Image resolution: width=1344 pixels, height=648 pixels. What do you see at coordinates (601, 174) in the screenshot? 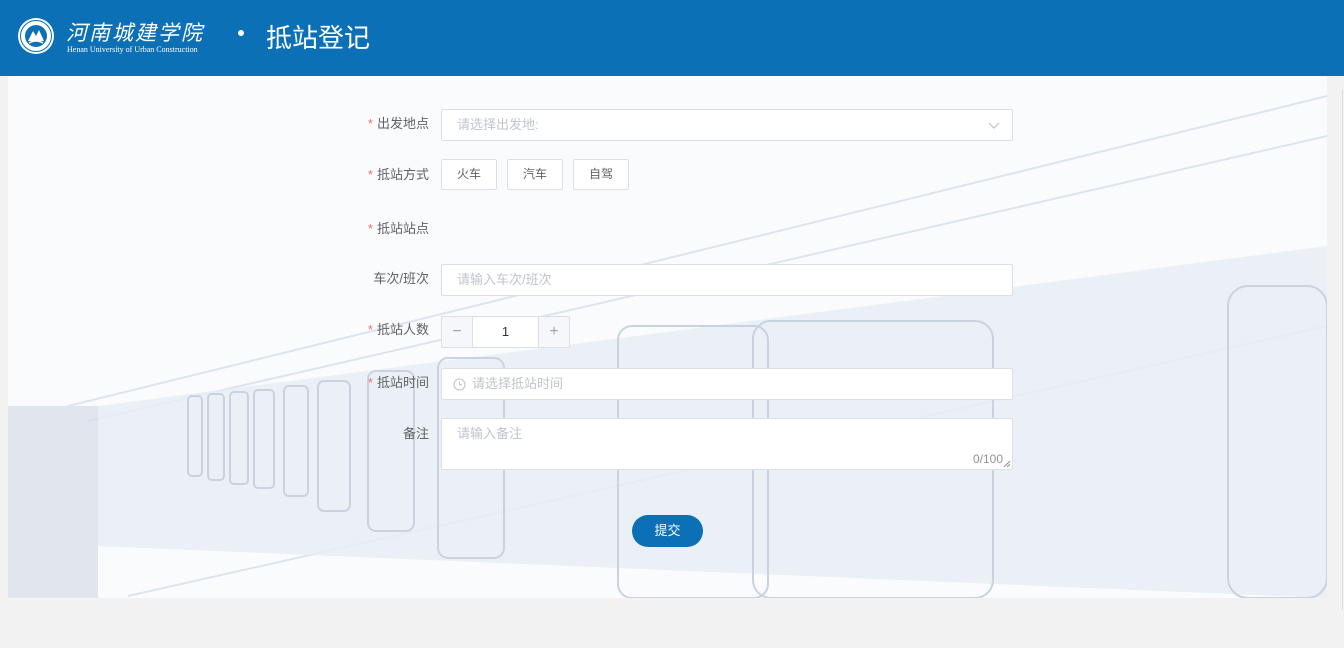
I see `method-option-self-drive: 自驾` at bounding box center [601, 174].